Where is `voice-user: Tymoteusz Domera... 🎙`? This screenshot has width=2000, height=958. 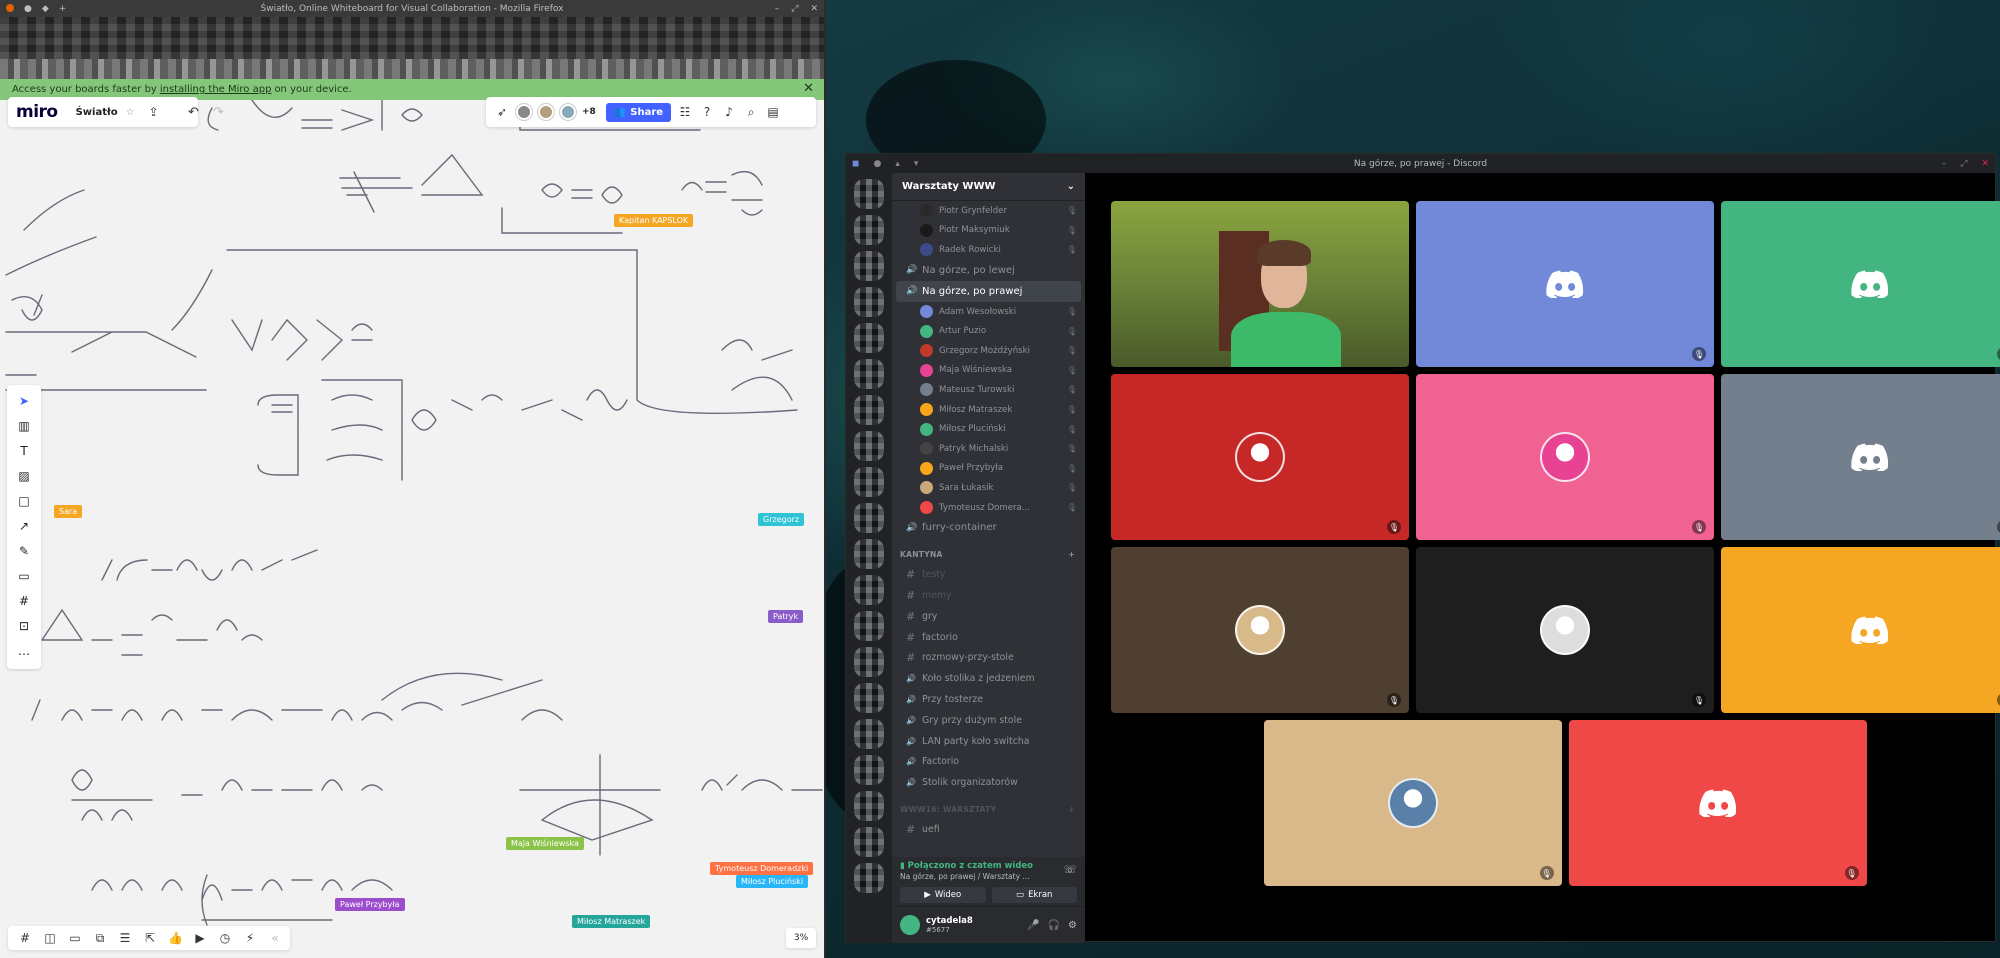 voice-user: Tymoteusz Domera... 🎙 is located at coordinates (988, 508).